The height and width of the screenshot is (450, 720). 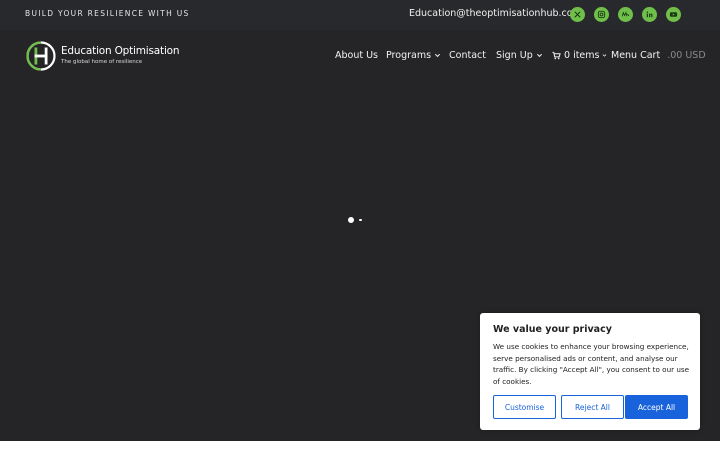 I want to click on x-icon, so click(x=577, y=14).